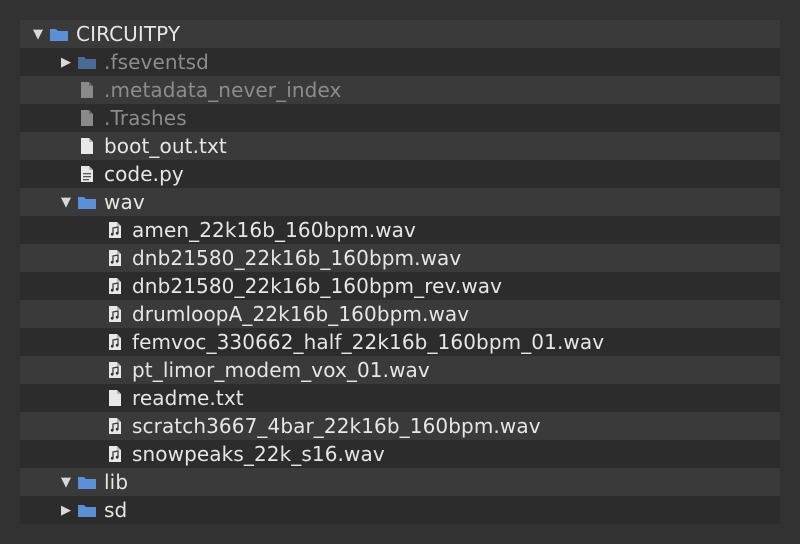 This screenshot has height=544, width=800. Describe the element at coordinates (156, 62) in the screenshot. I see `tree-item-label: .fseventsd` at that location.